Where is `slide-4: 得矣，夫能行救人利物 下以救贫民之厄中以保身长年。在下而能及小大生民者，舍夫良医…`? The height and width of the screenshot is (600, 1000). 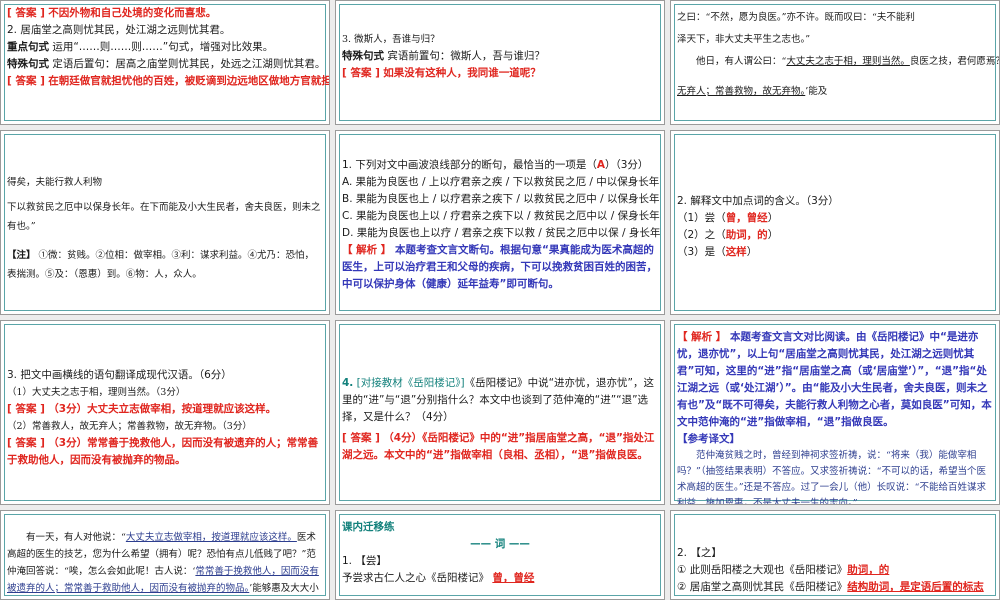
slide-4: 得矣，夫能行救人利物 下以救贫民之厄中以保身长年。在下而能及小大生民者，舍夫良医… is located at coordinates (165, 222).